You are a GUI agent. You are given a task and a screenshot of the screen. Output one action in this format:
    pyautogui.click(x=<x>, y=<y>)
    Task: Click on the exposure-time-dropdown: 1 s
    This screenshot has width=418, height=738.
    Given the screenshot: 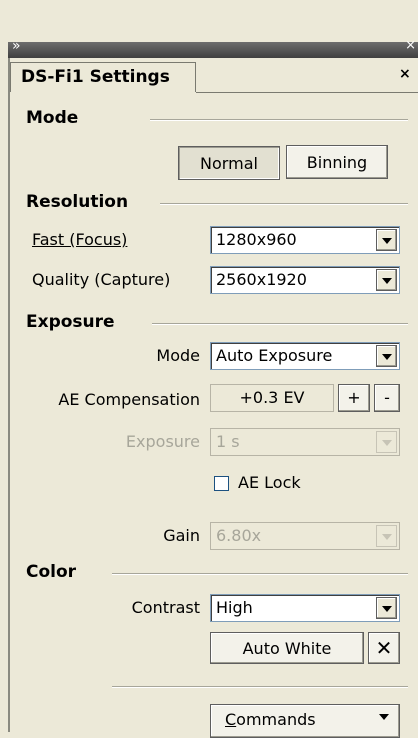 What is the action you would take?
    pyautogui.click(x=305, y=442)
    